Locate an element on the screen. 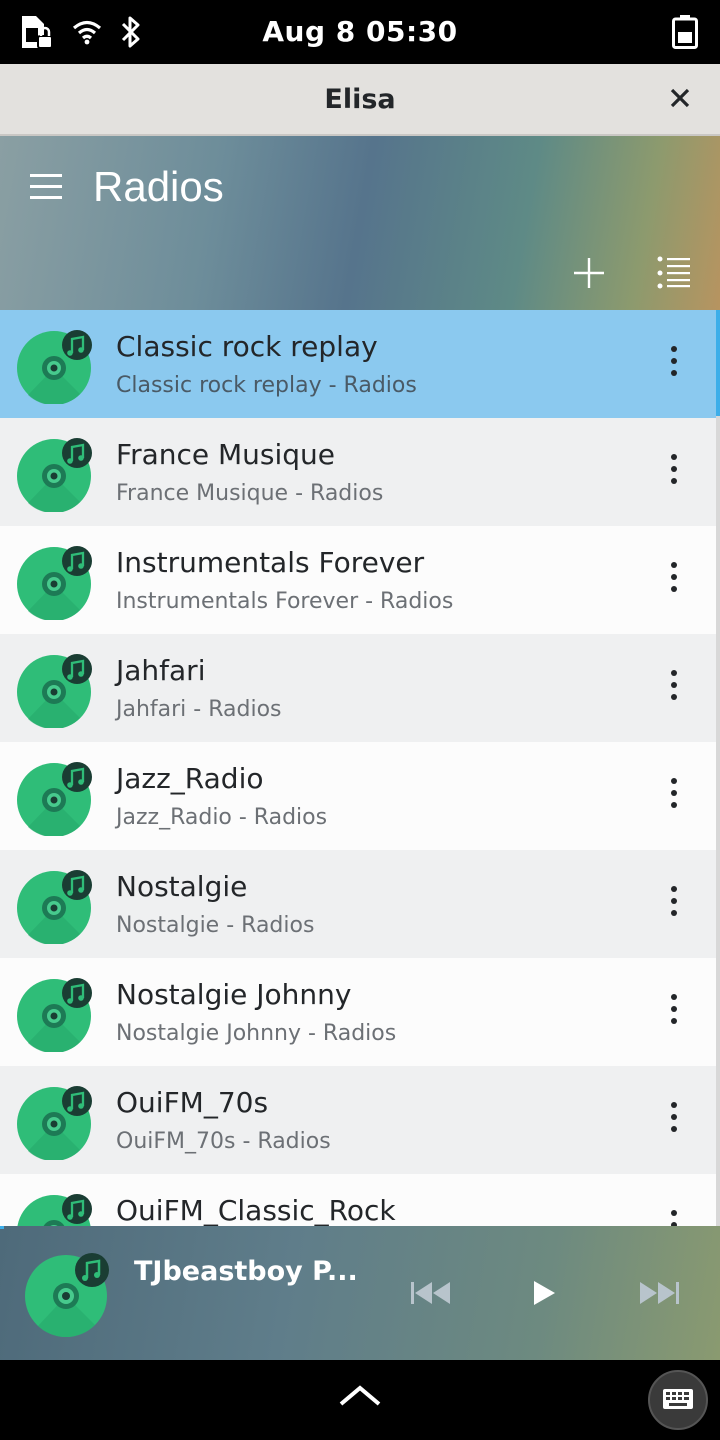 Image resolution: width=720 pixels, height=1440 pixels. radio-subtitle: France Musique - Radios is located at coordinates (250, 493).